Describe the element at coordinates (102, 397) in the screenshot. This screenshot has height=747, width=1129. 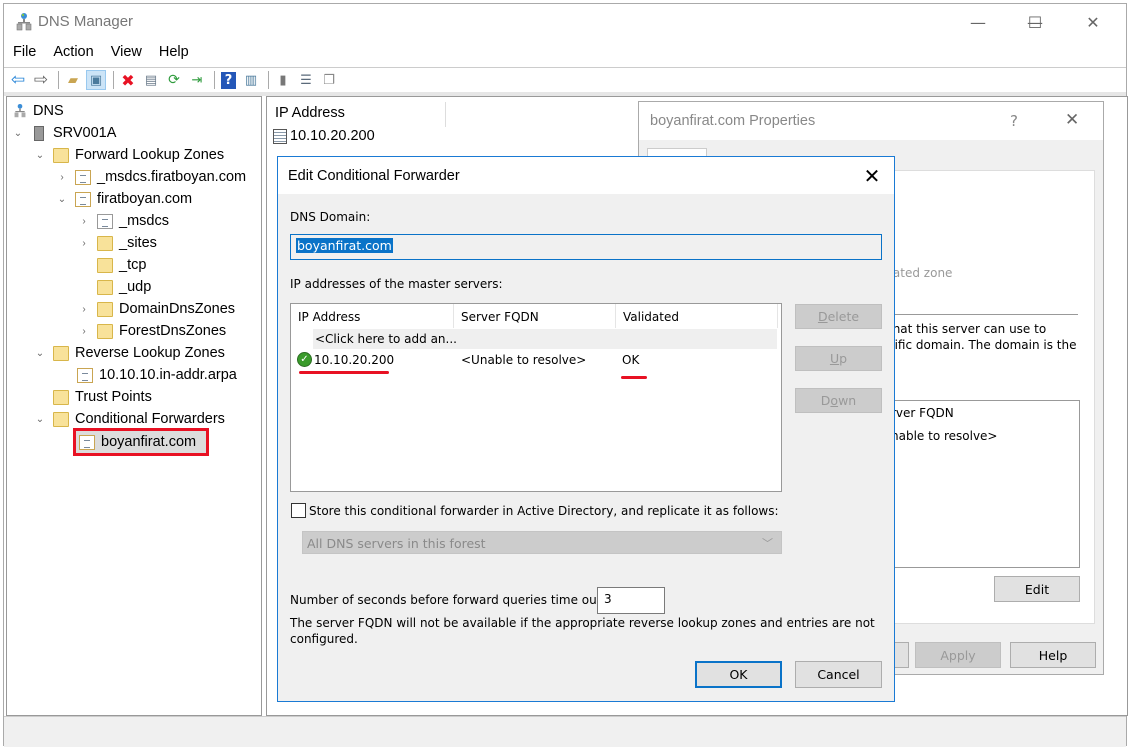
I see `tree-node-trust-points: Trust Points` at that location.